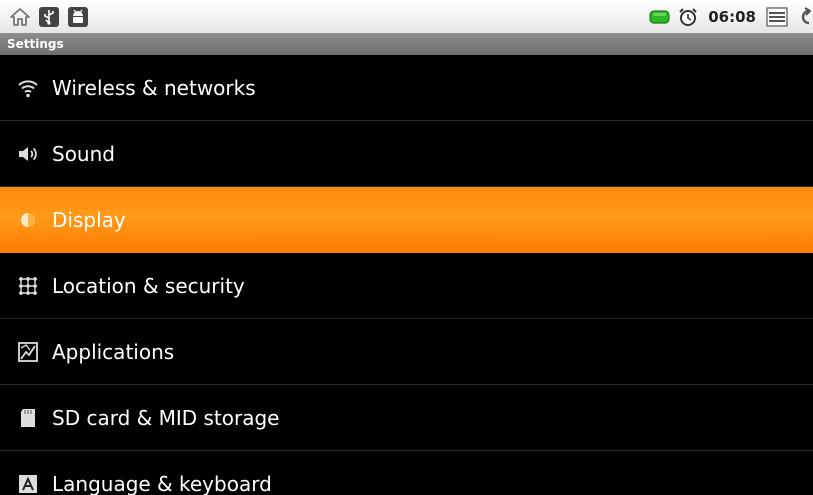  I want to click on settings-item-applications: Applications, so click(406, 352).